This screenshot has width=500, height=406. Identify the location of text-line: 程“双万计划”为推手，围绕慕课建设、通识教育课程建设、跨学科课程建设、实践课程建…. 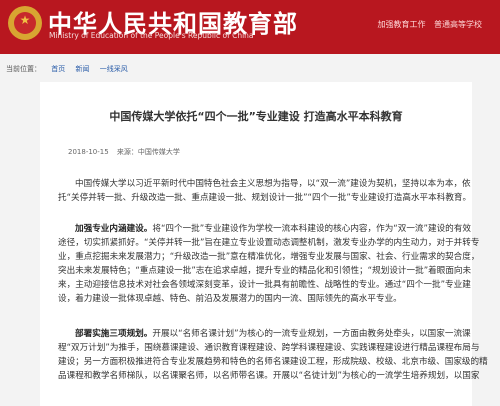
(269, 348).